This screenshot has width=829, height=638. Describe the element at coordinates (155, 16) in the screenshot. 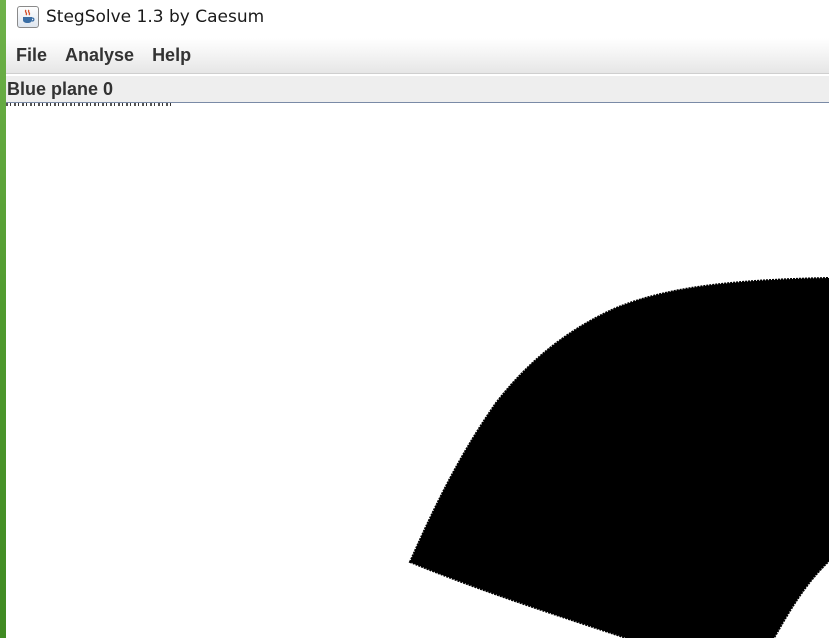

I see `window-title: StegSolve 1.3 by Caesum` at that location.